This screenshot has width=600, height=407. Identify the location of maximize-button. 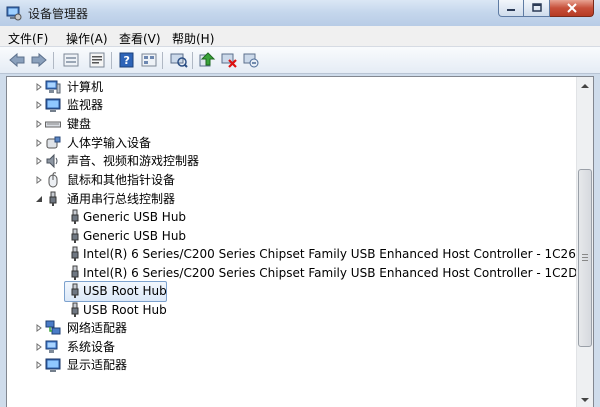
(537, 8).